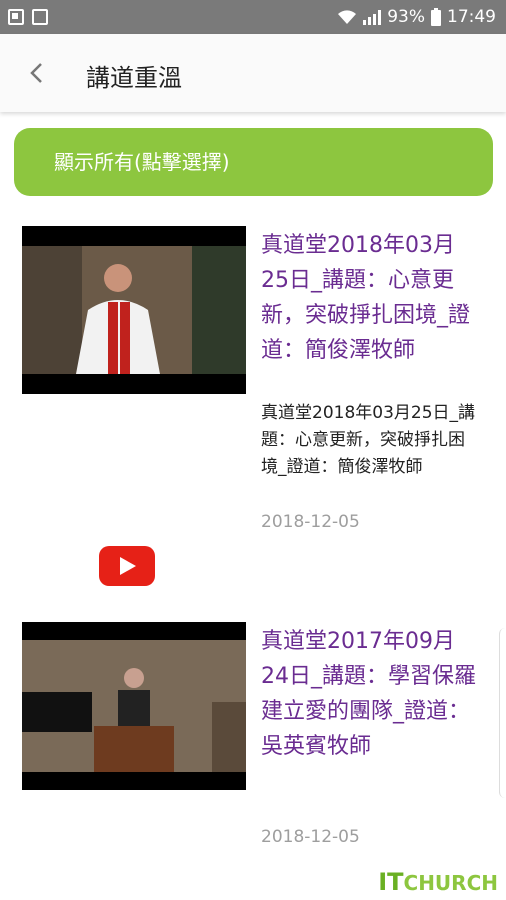 The image size is (506, 900). I want to click on battery-icon, so click(436, 17).